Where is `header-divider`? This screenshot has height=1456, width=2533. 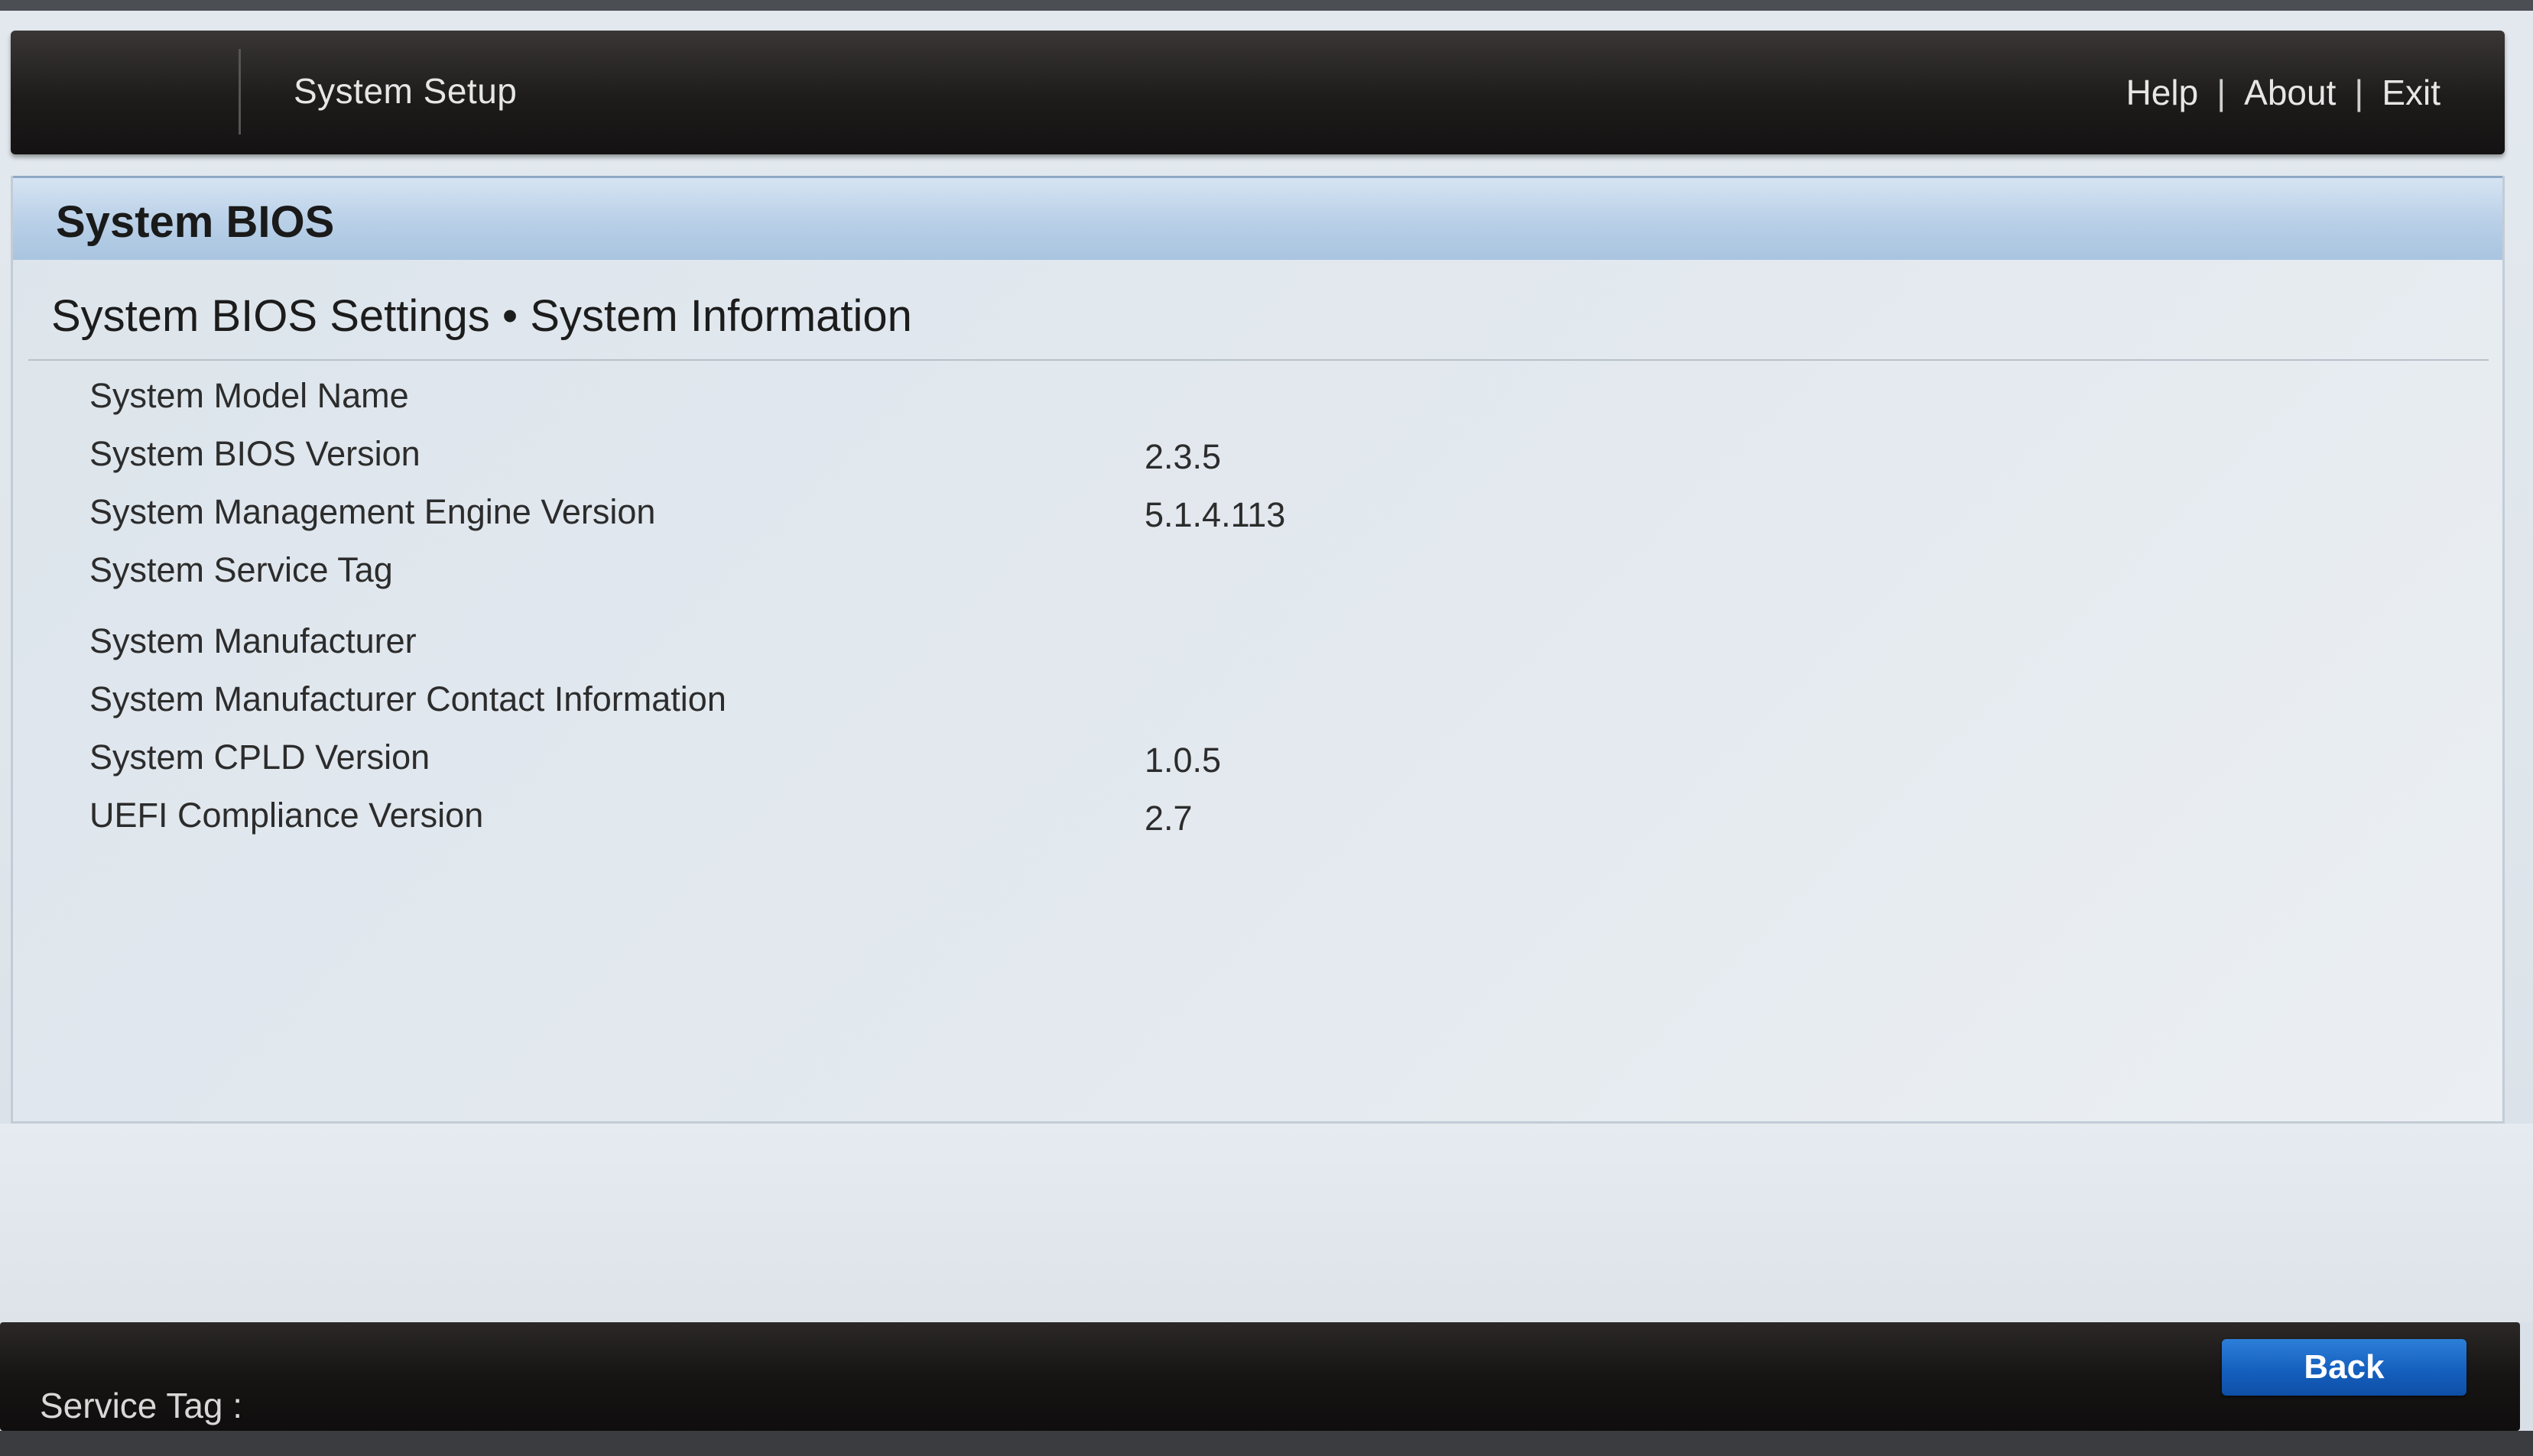 header-divider is located at coordinates (240, 92).